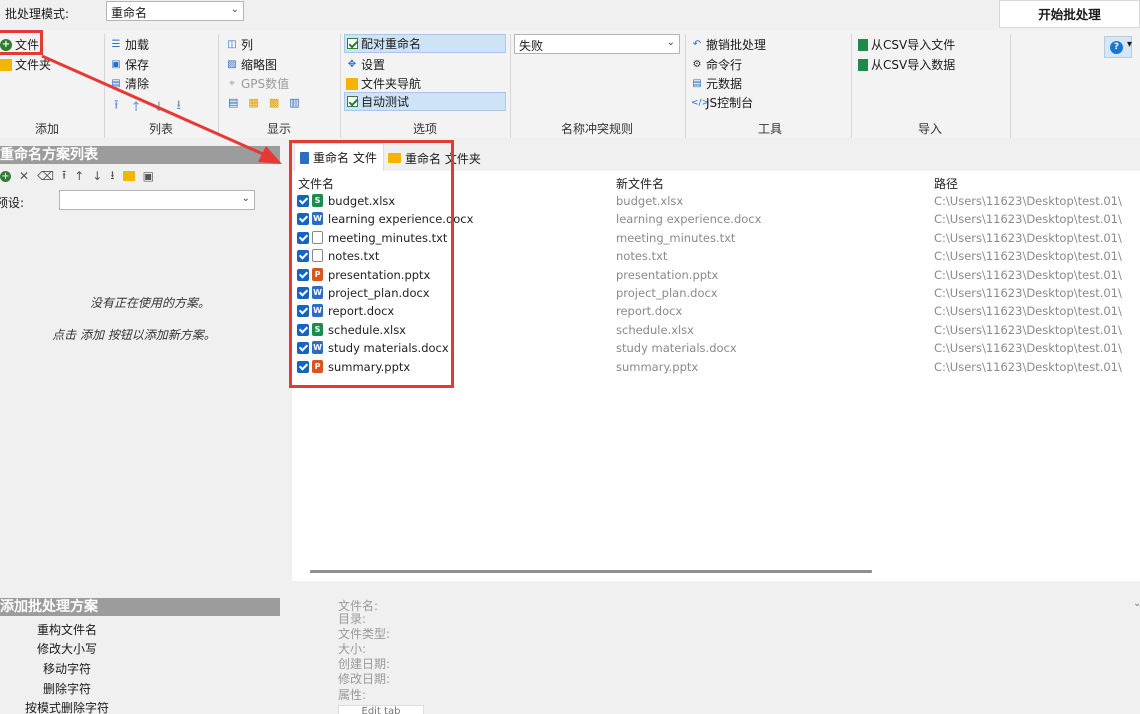 Image resolution: width=1140 pixels, height=714 pixels. What do you see at coordinates (157, 200) in the screenshot?
I see `preset-select: ⌄` at bounding box center [157, 200].